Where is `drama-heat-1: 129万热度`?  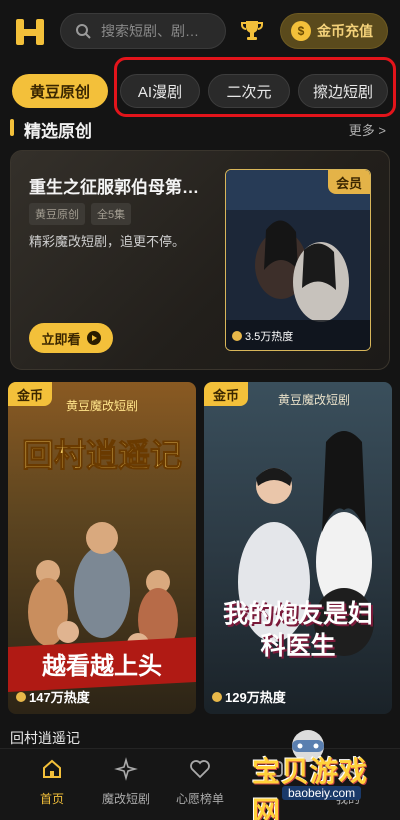 drama-heat-1: 129万热度 is located at coordinates (249, 696).